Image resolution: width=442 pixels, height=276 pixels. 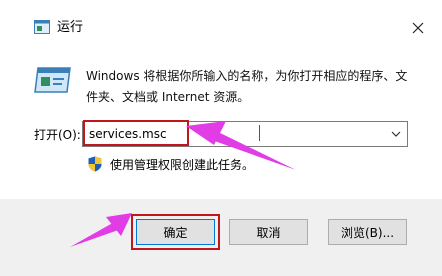 I want to click on close-button, so click(x=418, y=28).